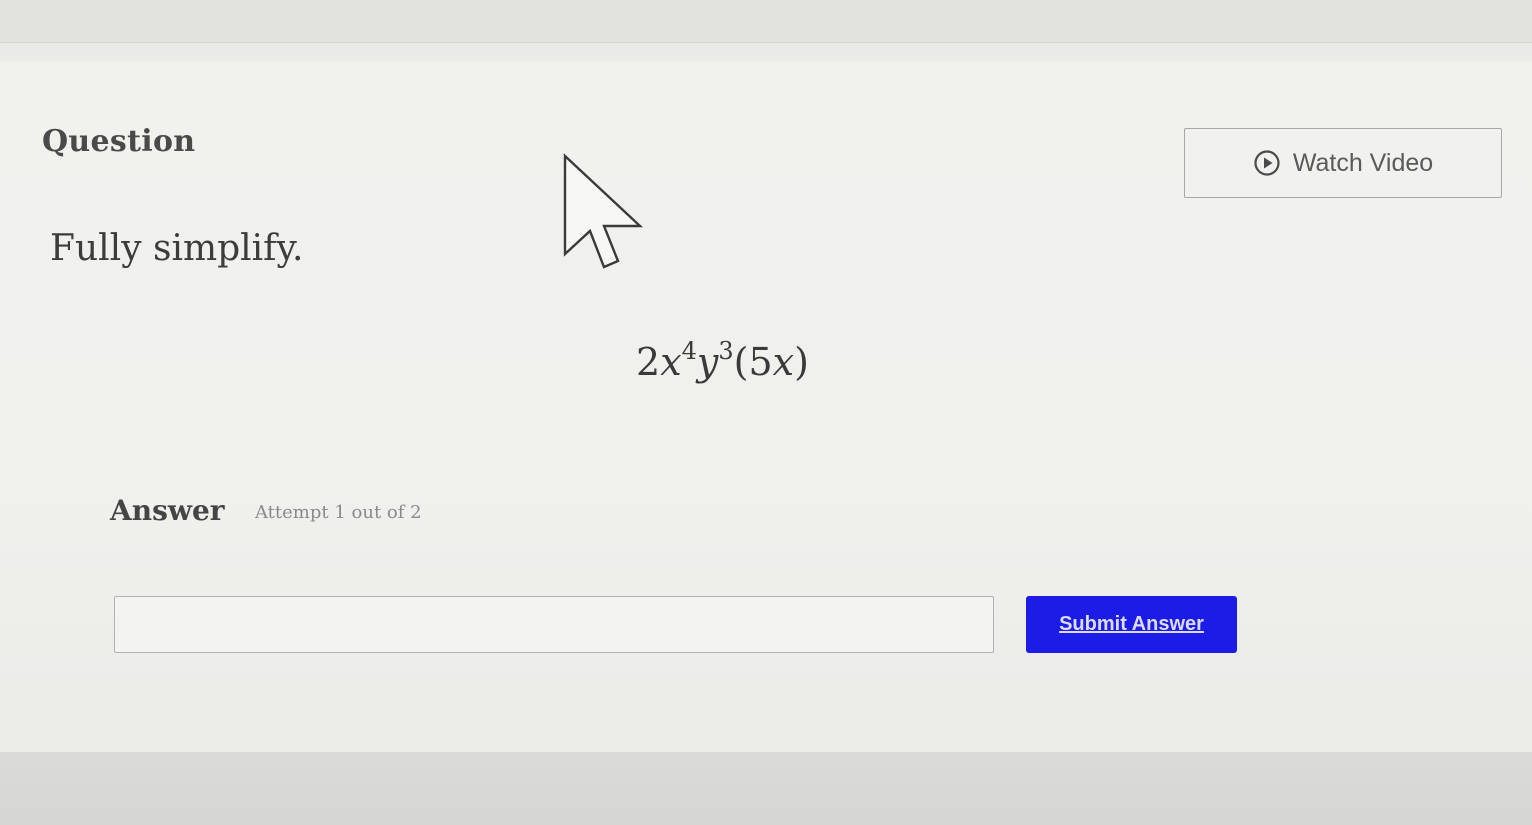 The height and width of the screenshot is (825, 1532). I want to click on bottom-bar, so click(766, 788).